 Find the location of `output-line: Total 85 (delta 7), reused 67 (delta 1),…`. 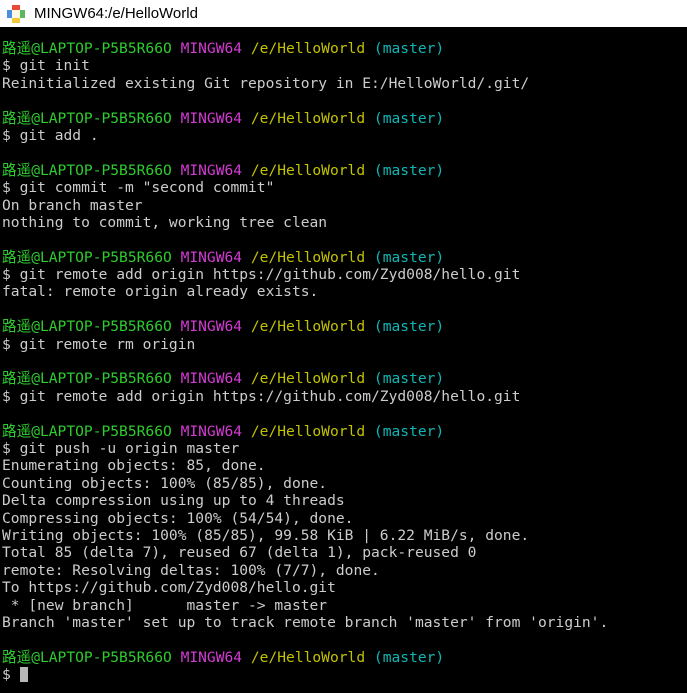

output-line: Total 85 (delta 7), reused 67 (delta 1),… is located at coordinates (239, 553).